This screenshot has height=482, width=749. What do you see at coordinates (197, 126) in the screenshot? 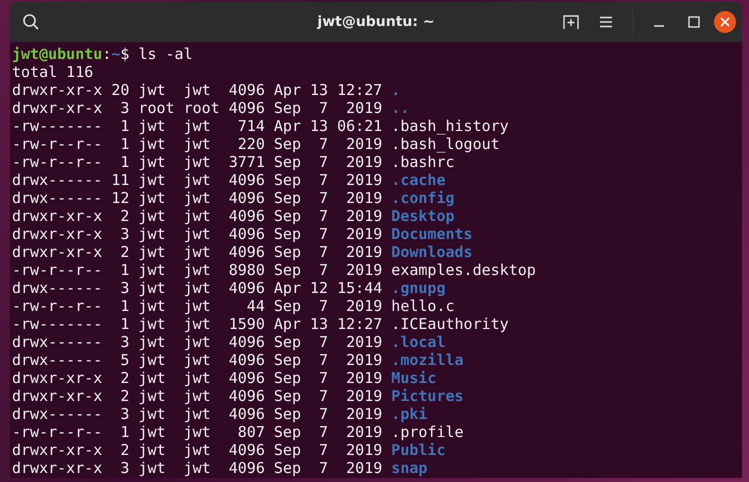
I see `listing-details: -rw------- 1 jwt jwt 714 Apr 13 06:21` at bounding box center [197, 126].